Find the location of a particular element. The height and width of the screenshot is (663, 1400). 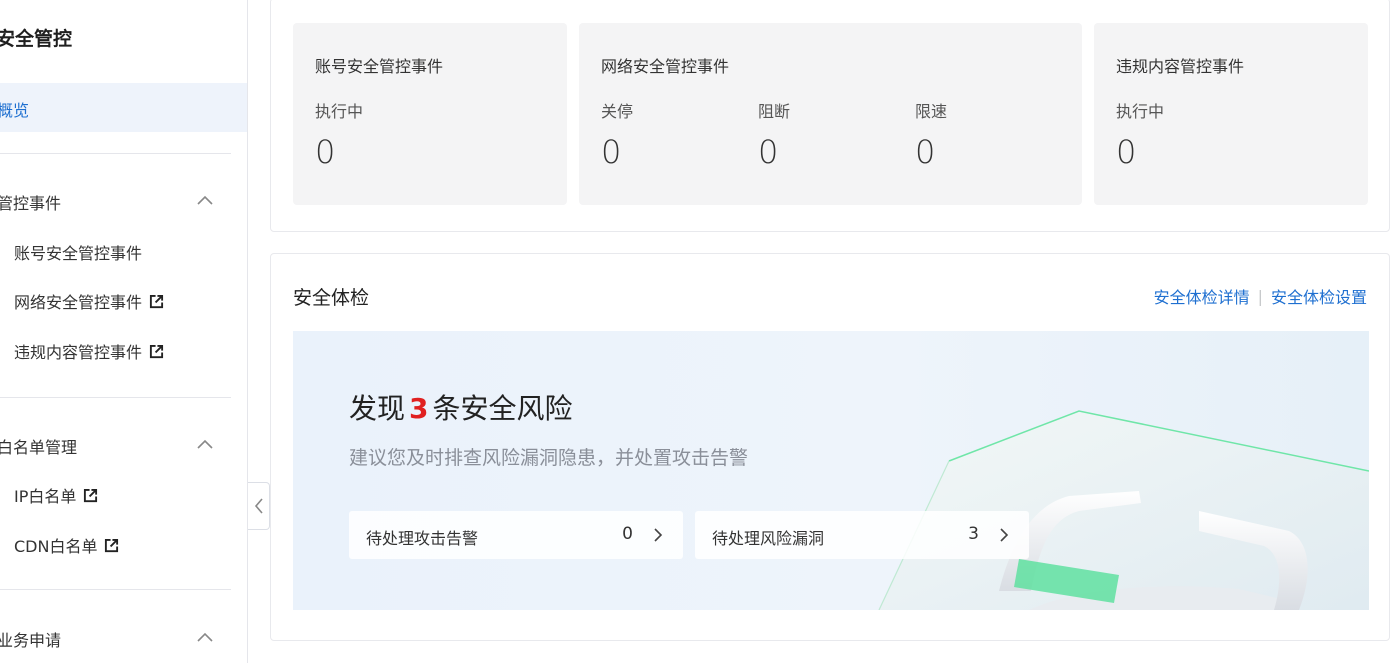

pending-count: 0 is located at coordinates (627, 534).